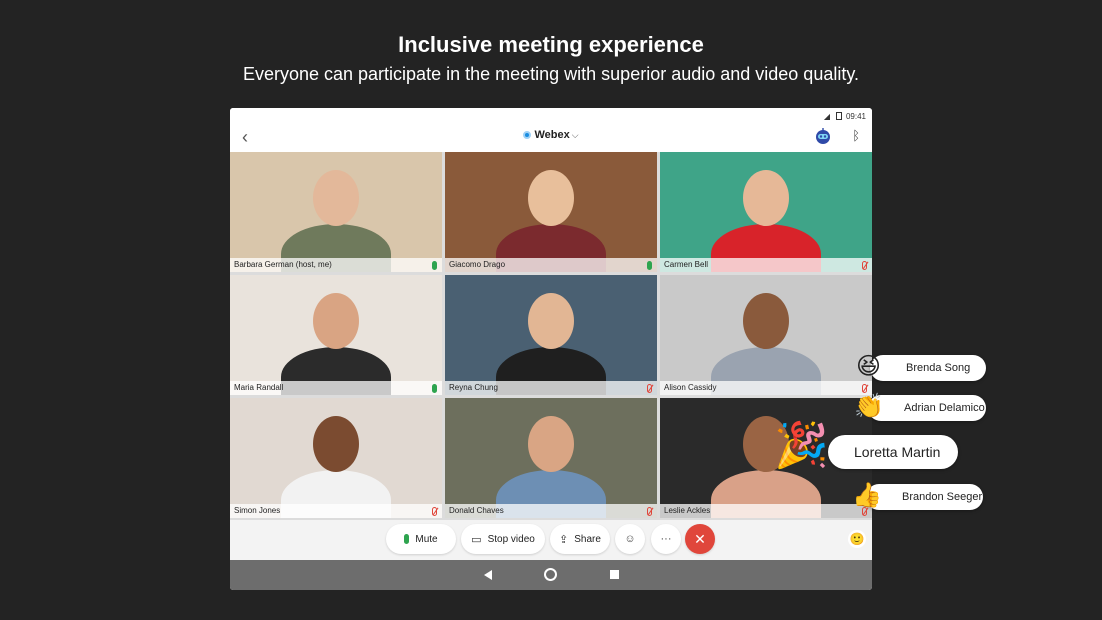 The image size is (1102, 620). I want to click on call-controls: Mute ▭ Stop video ⇪ Share ☺ ··· ✕ 🙂, so click(551, 540).